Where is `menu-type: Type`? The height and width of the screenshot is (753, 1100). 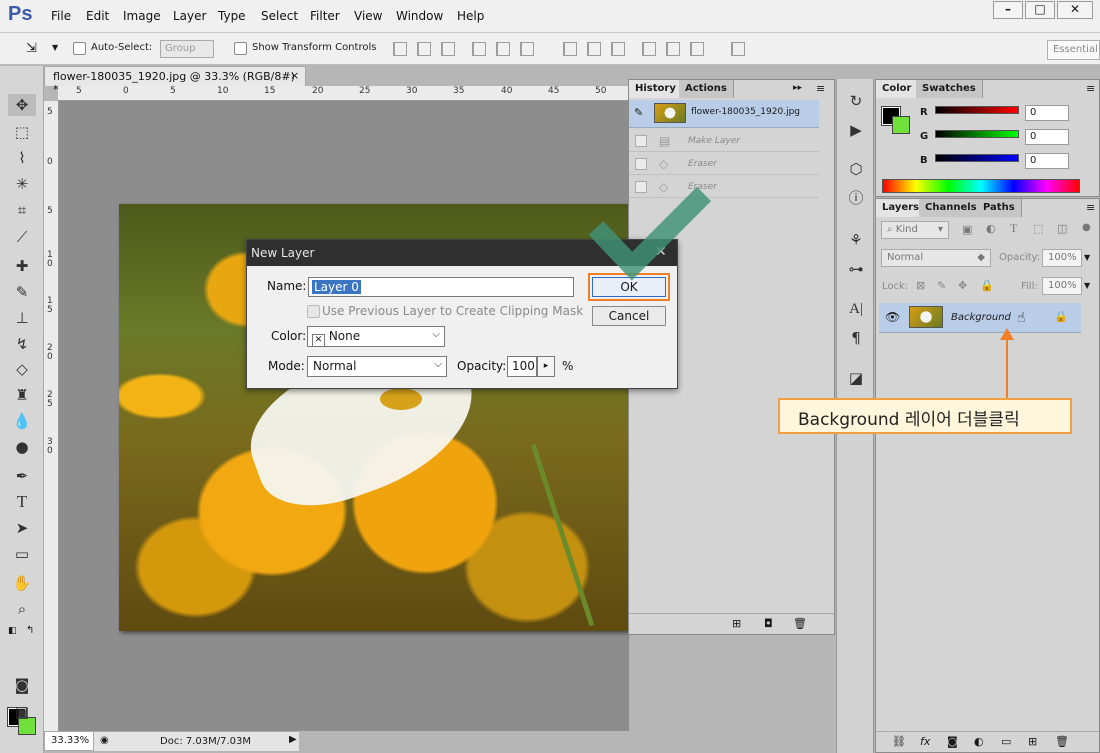 menu-type: Type is located at coordinates (232, 16).